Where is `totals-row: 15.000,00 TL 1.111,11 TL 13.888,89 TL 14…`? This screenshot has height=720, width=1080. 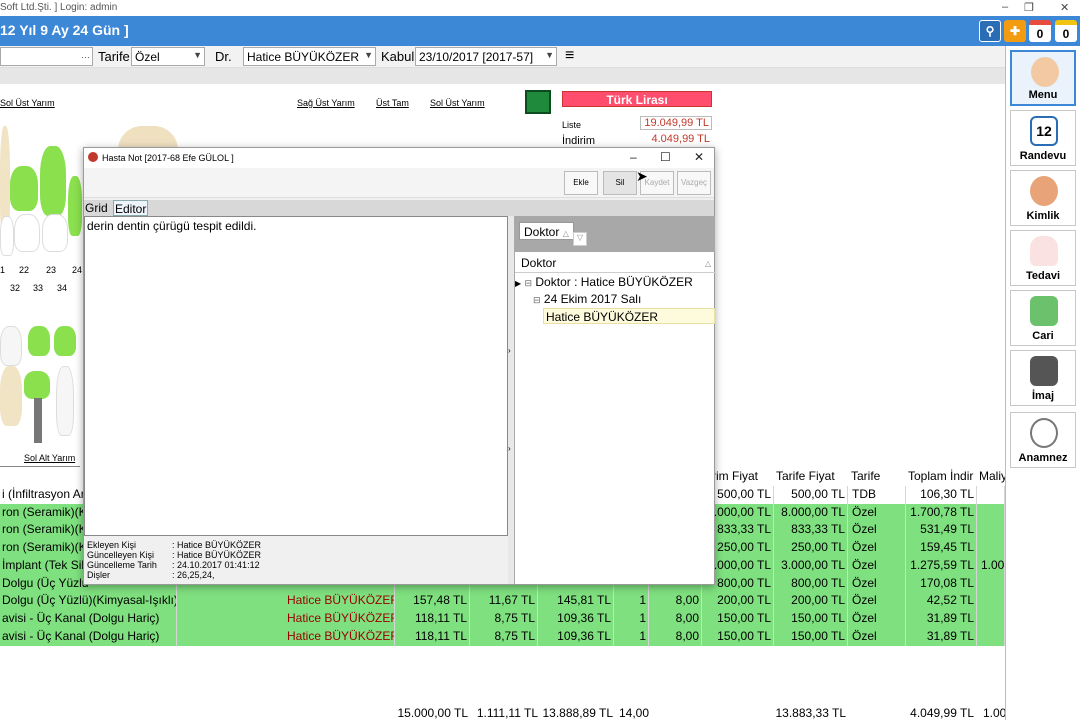
totals-row: 15.000,00 TL 1.111,11 TL 13.888,89 TL 14… is located at coordinates (503, 713).